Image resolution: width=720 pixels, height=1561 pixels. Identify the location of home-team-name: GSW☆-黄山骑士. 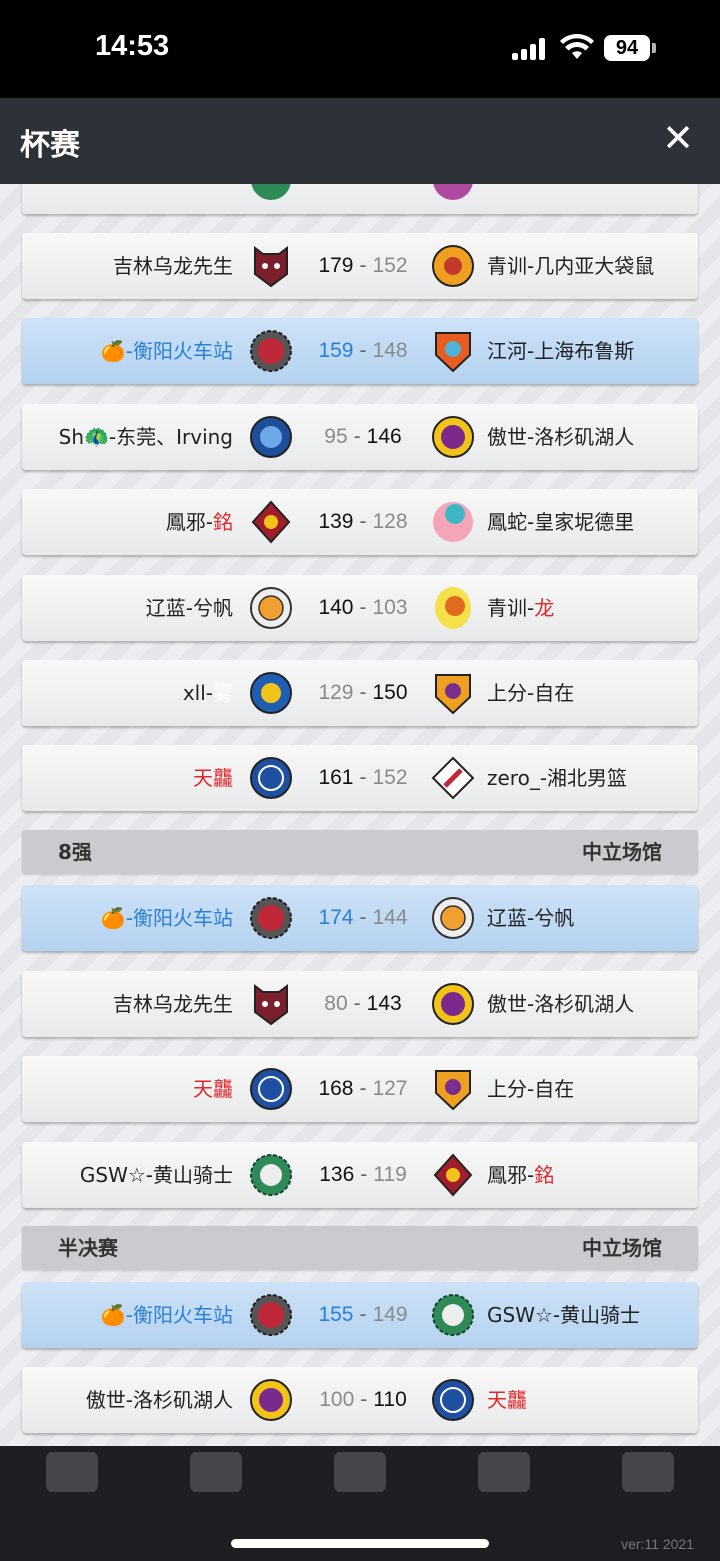
(156, 1175).